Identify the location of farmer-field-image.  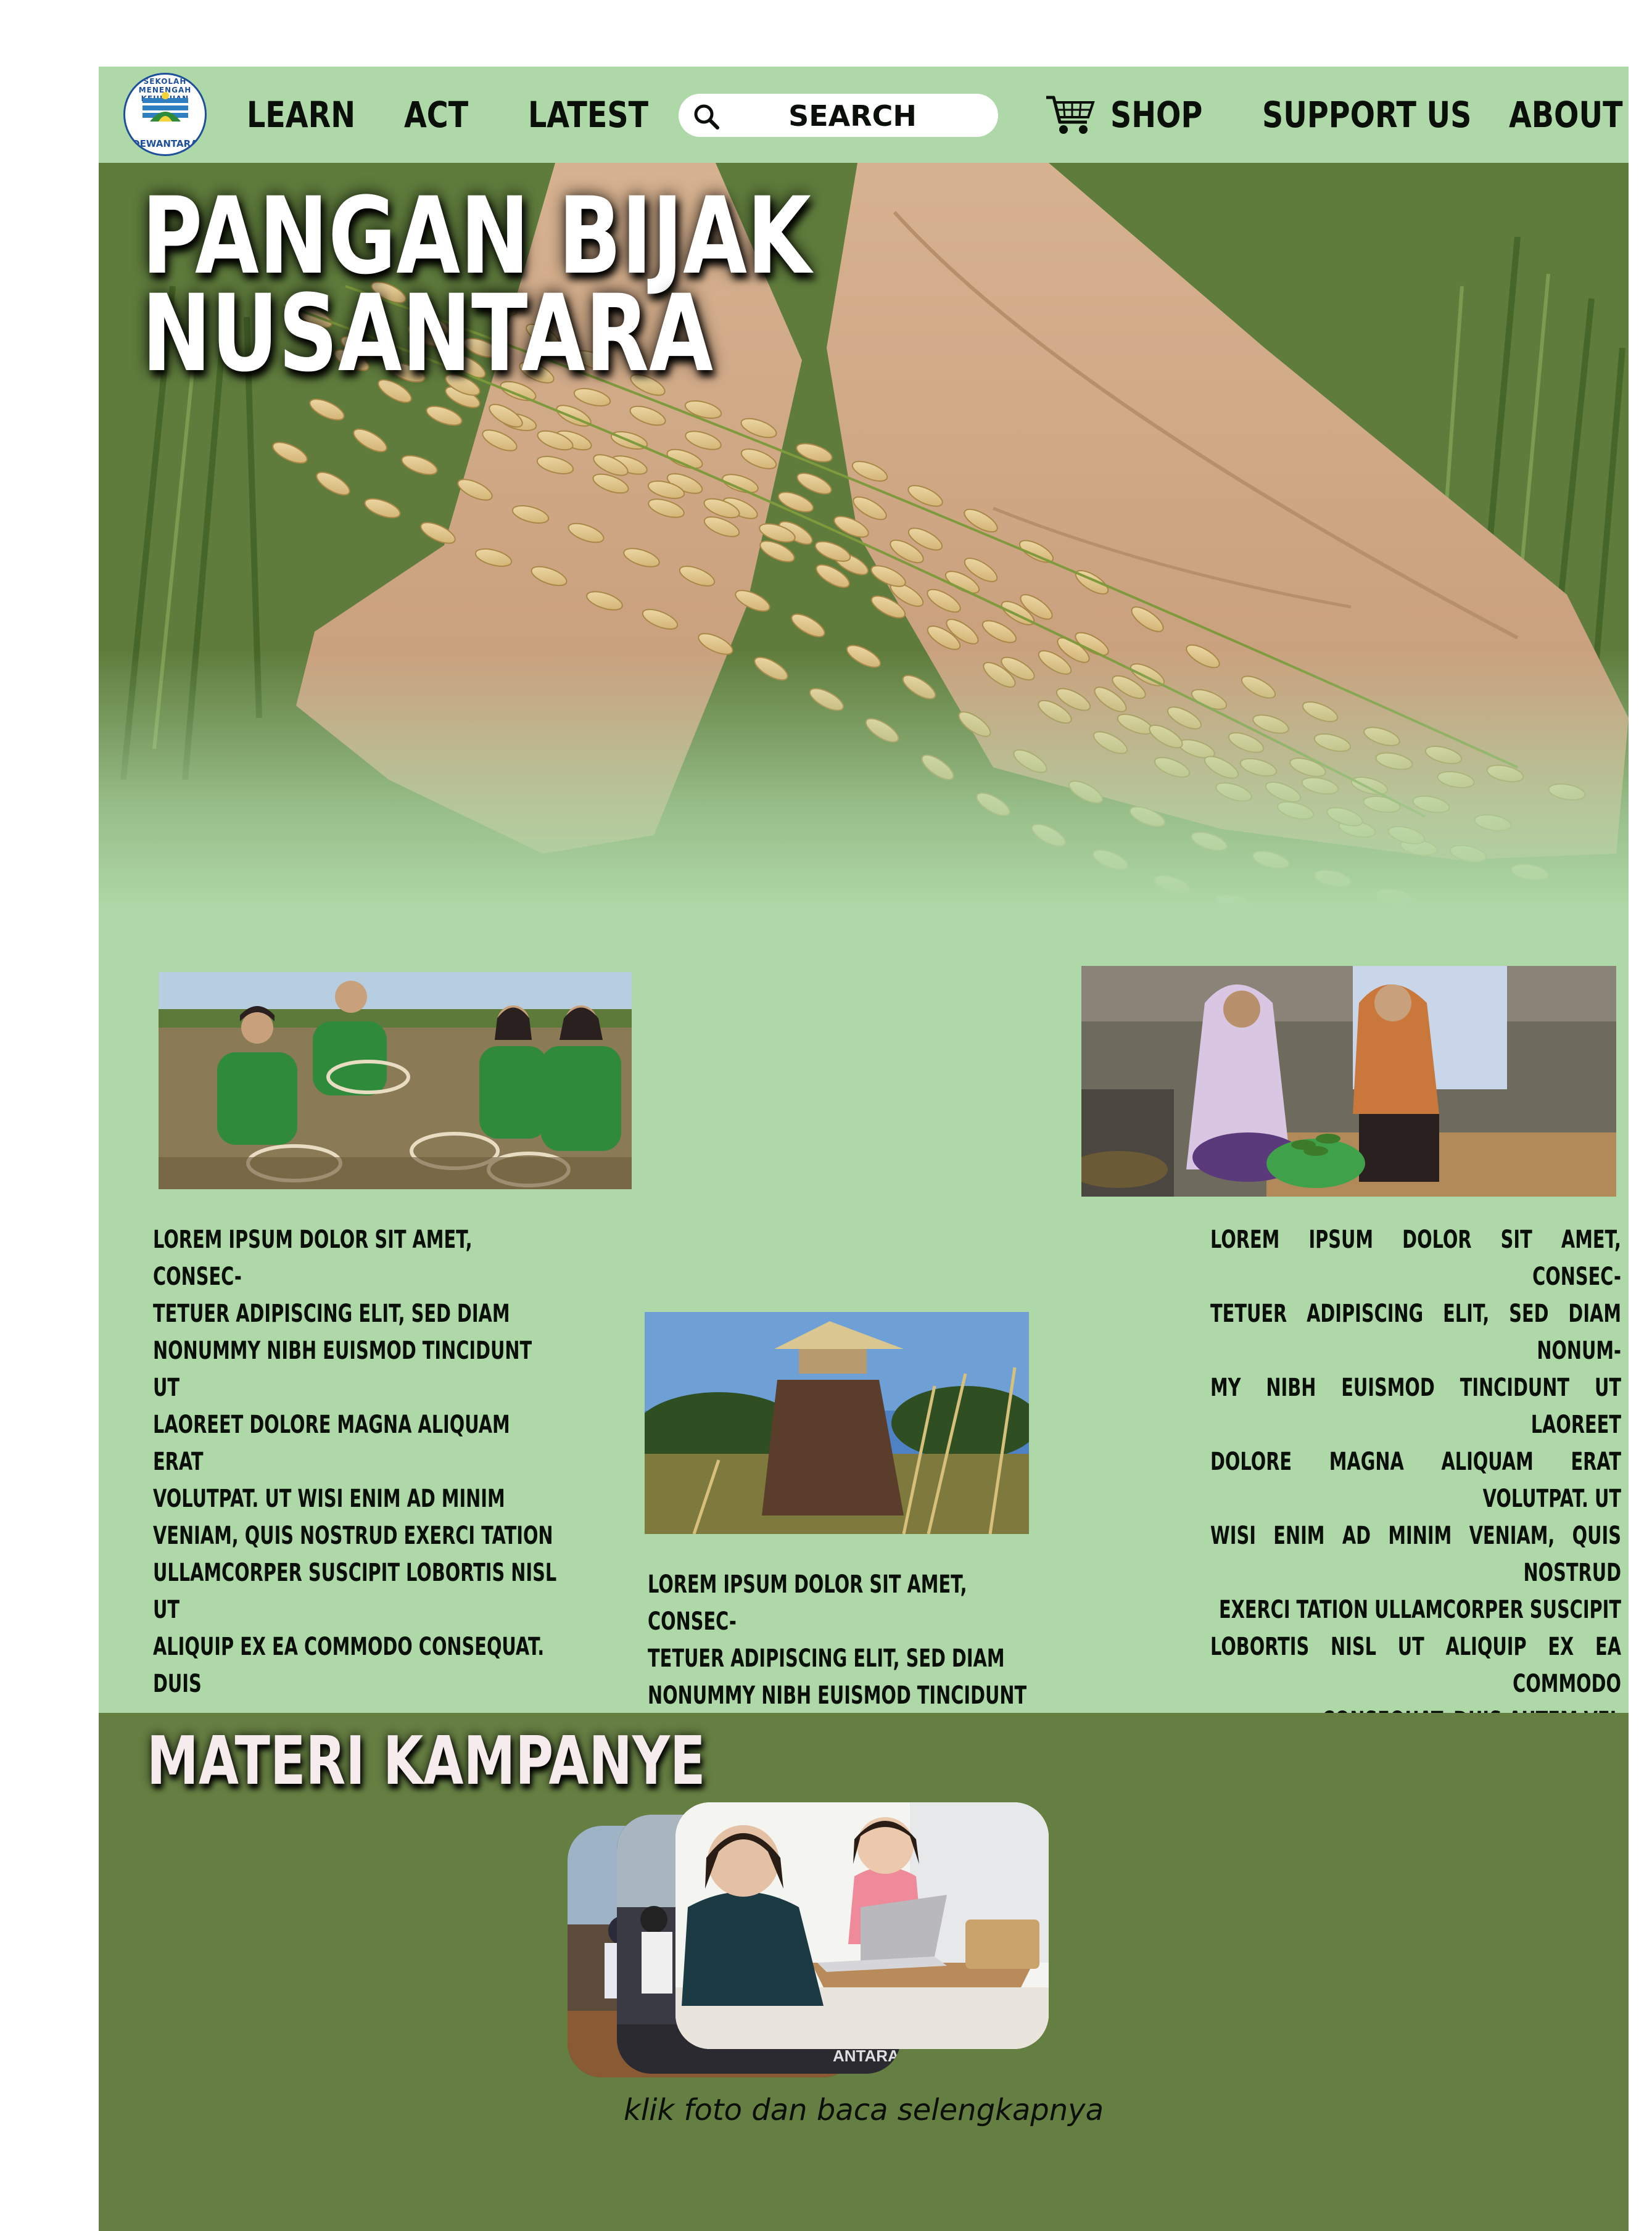
(837, 1423).